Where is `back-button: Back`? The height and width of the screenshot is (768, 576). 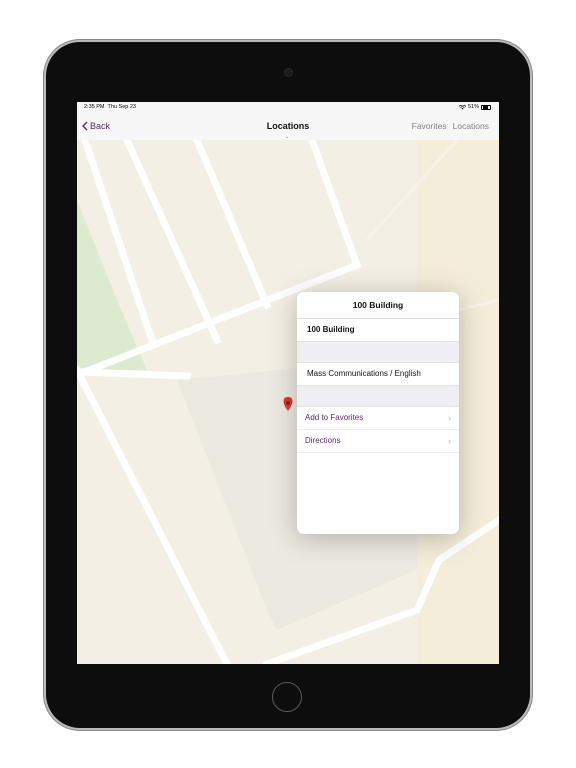 back-button: Back is located at coordinates (96, 126).